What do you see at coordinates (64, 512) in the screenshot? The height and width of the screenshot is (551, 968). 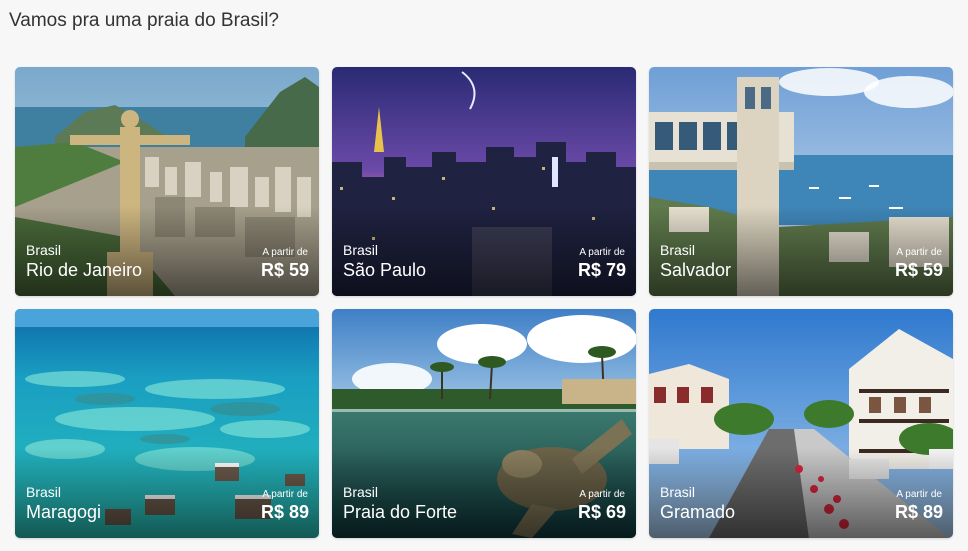 I see `card-city: Maragogi` at bounding box center [64, 512].